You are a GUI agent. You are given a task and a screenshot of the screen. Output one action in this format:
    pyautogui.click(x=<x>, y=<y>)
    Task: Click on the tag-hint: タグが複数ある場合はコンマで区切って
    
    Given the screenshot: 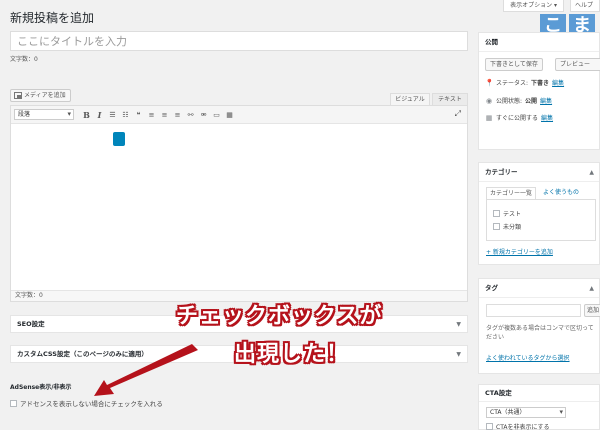 What is the action you would take?
    pyautogui.click(x=540, y=328)
    